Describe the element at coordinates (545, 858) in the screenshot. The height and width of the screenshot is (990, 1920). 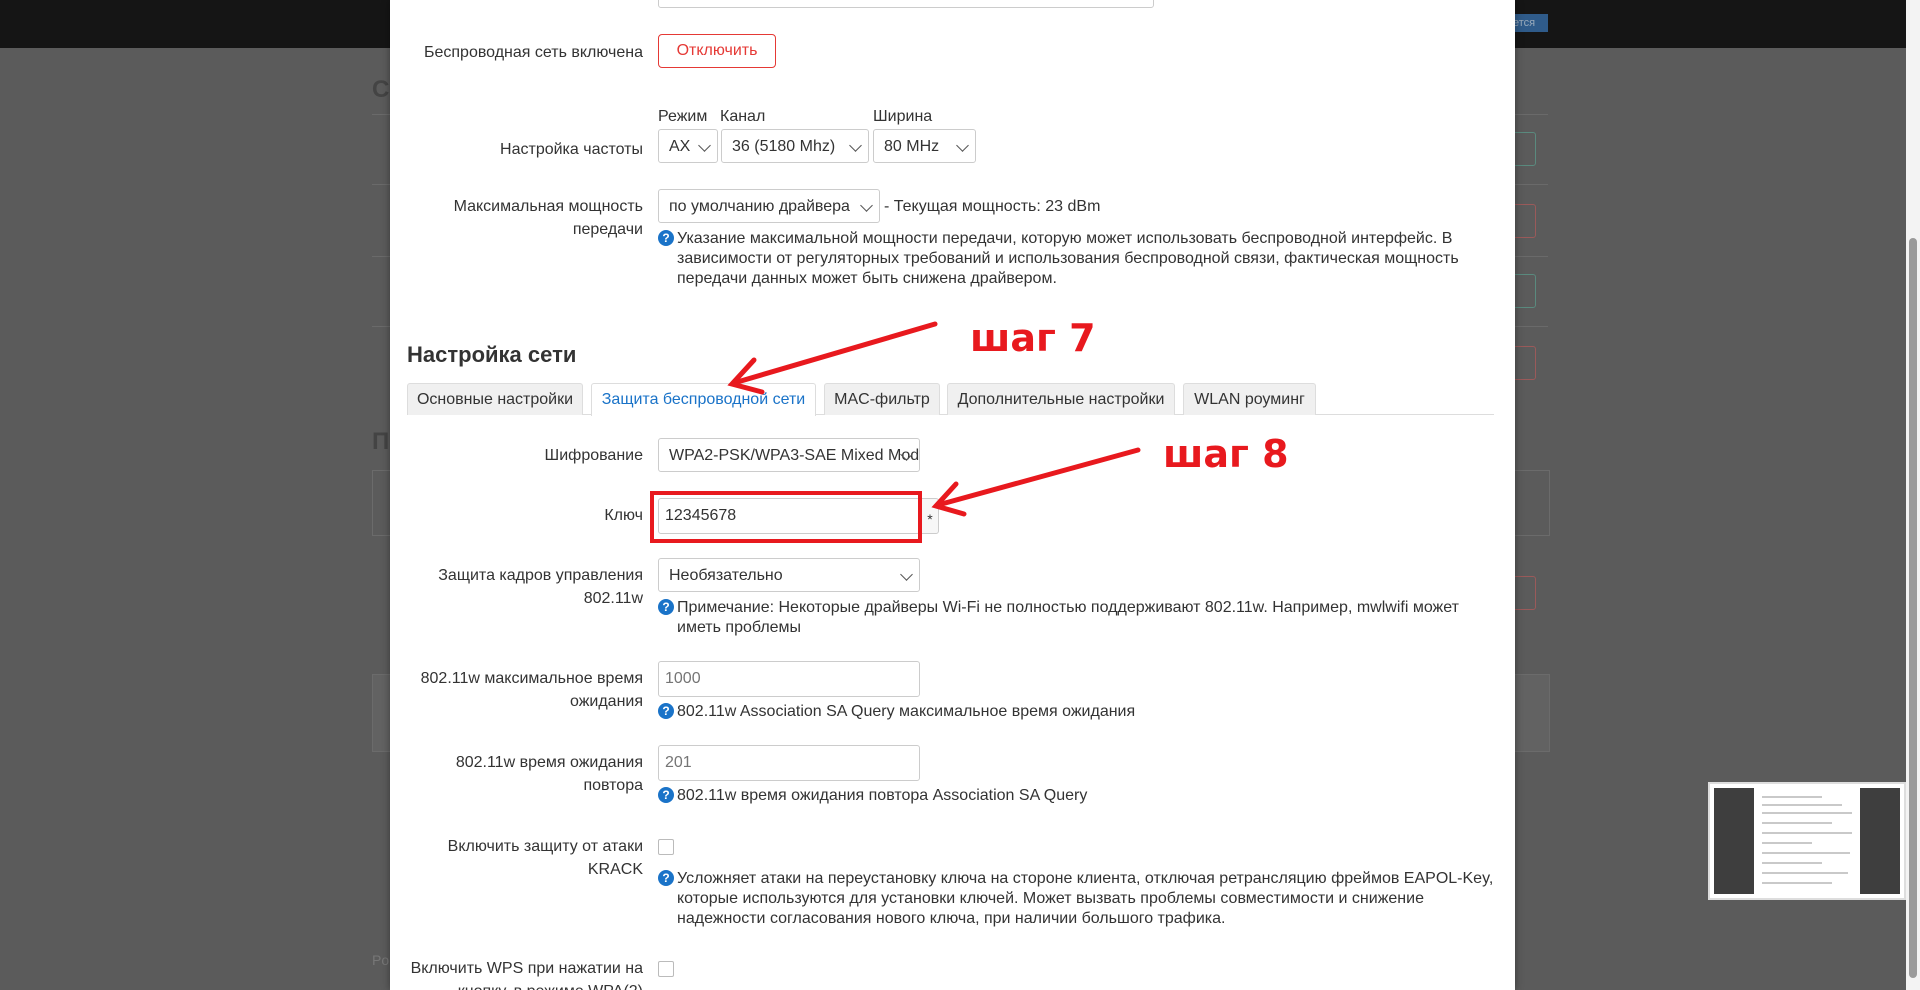
I see `krack-label: Включить защиту от атаки KRACK` at that location.